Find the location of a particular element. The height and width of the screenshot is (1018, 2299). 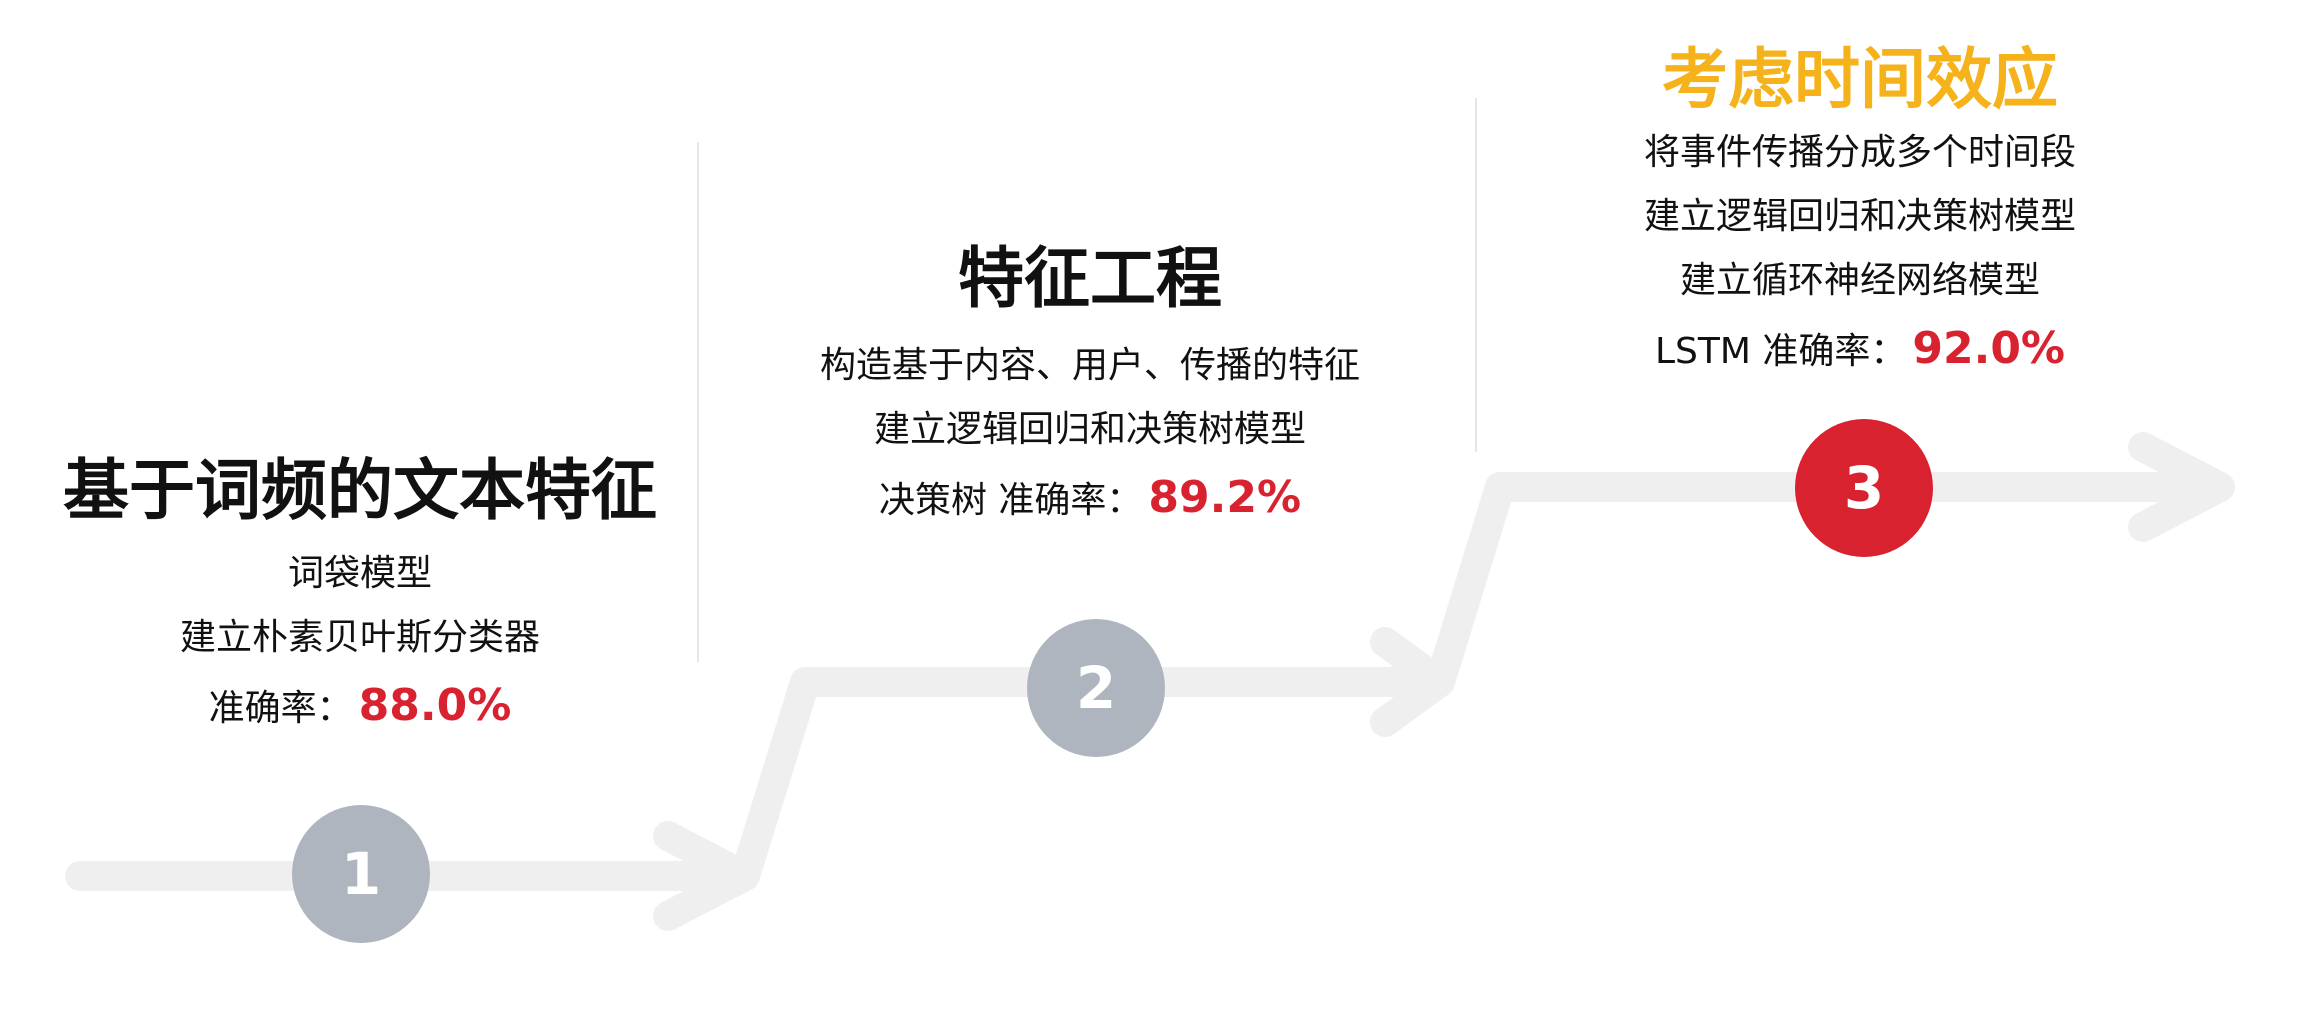

stage-3-line-2: 建立逻辑回归和决策树模型 is located at coordinates (1859, 216).